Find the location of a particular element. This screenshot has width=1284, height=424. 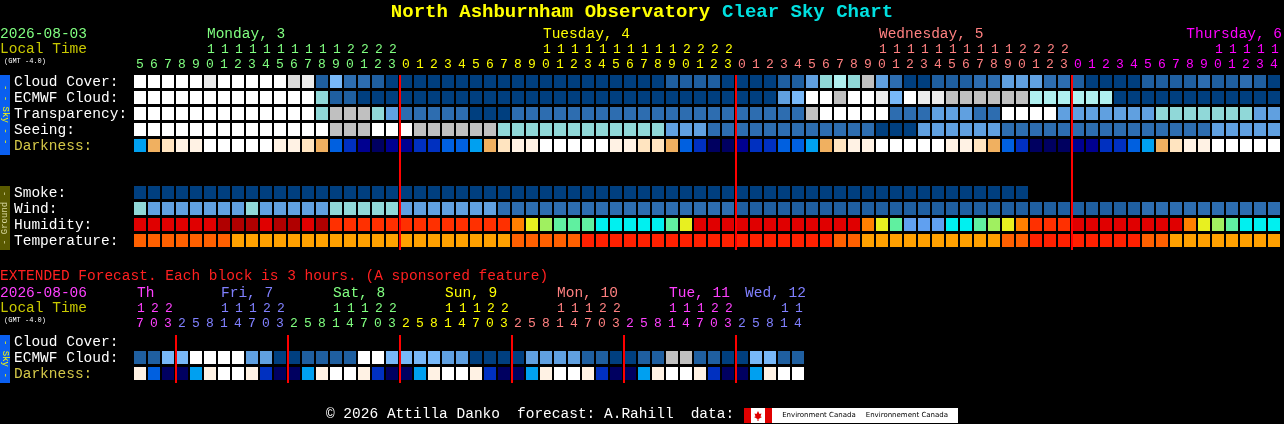

hour-tens-digits: 1 2 2 is located at coordinates (155, 308).